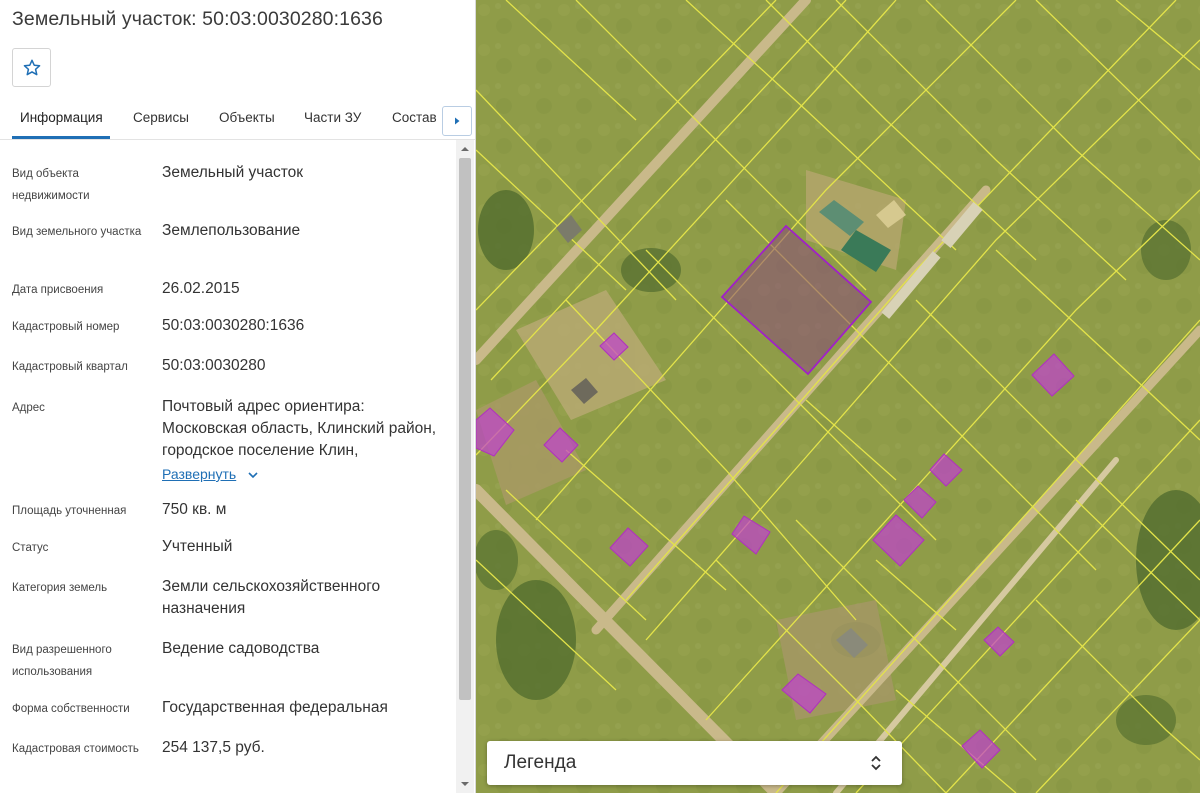  What do you see at coordinates (247, 117) in the screenshot?
I see `tab-objects: Объекты` at bounding box center [247, 117].